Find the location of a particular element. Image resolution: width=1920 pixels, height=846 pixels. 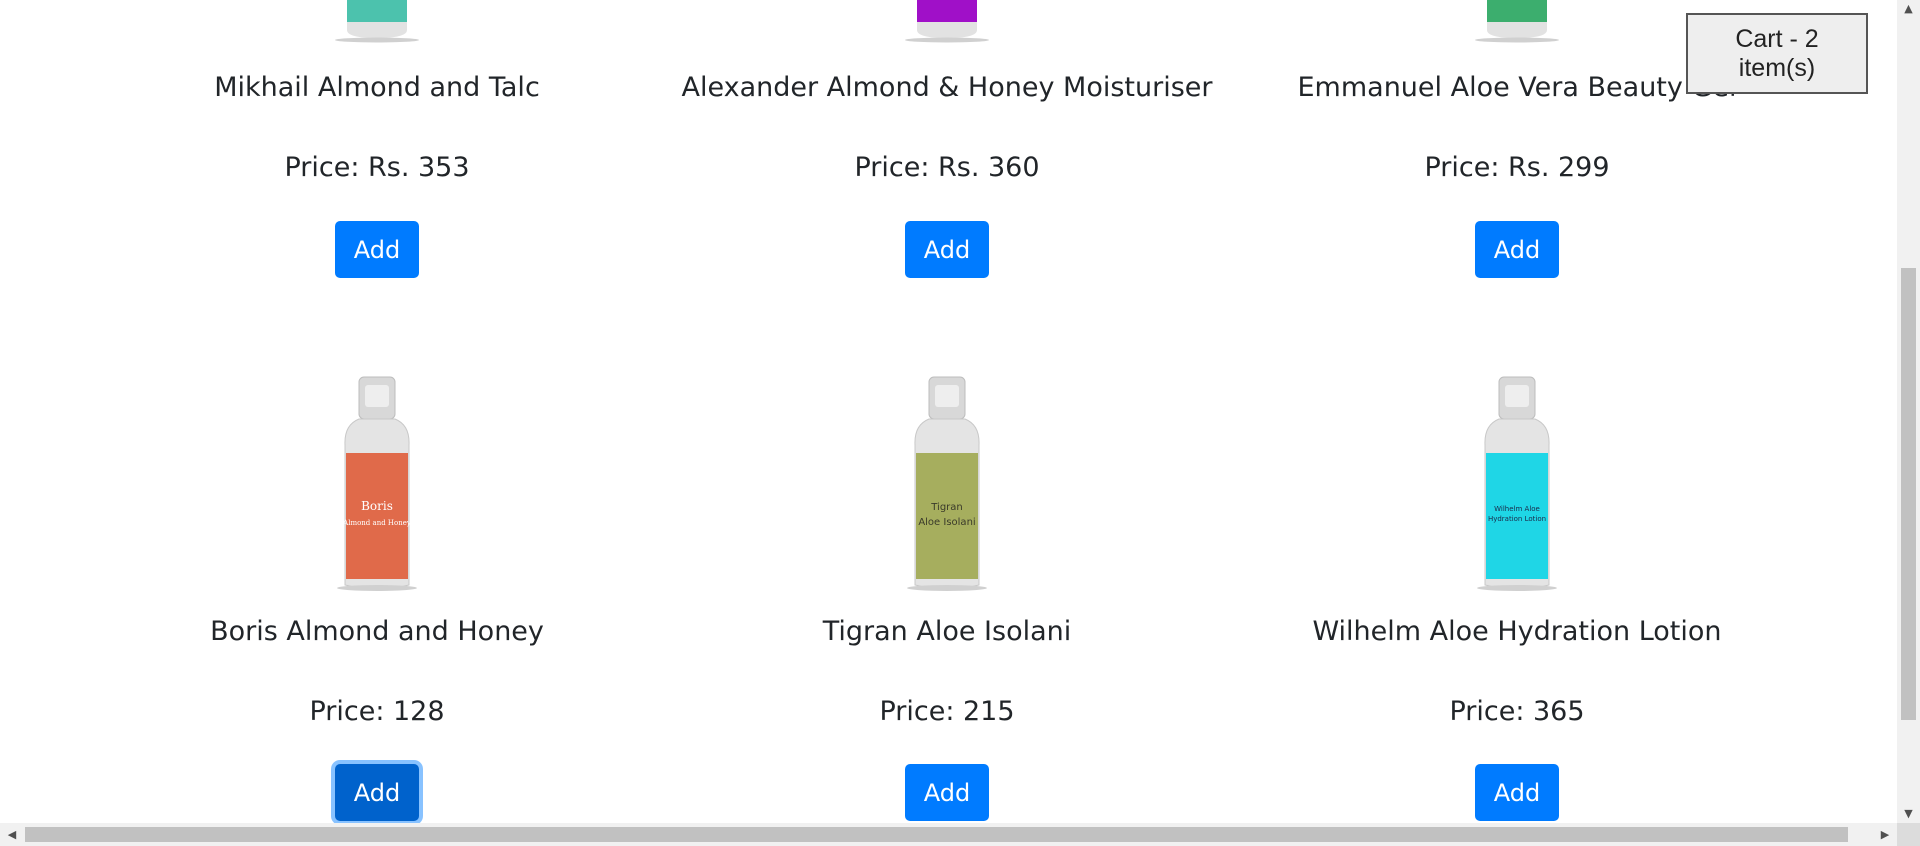

vertical-scrollbar: ▲ ▼ is located at coordinates (1908, 411).